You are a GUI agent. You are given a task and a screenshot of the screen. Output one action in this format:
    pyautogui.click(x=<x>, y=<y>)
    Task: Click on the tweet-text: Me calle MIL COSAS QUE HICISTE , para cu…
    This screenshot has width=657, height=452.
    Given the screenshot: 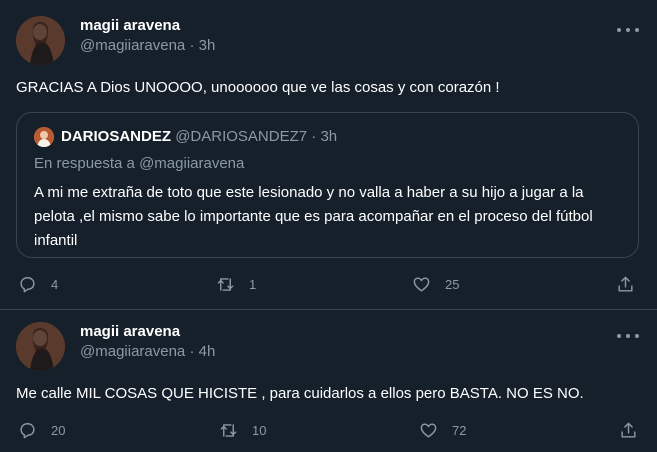 What is the action you would take?
    pyautogui.click(x=300, y=393)
    